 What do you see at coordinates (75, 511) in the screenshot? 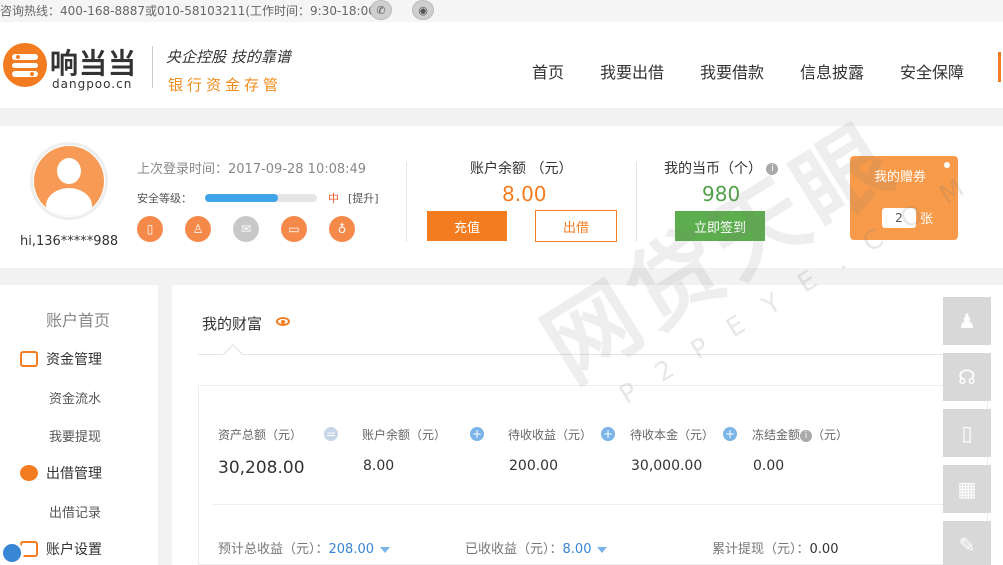
I see `sidebar-item-invest-records: 出借记录` at bounding box center [75, 511].